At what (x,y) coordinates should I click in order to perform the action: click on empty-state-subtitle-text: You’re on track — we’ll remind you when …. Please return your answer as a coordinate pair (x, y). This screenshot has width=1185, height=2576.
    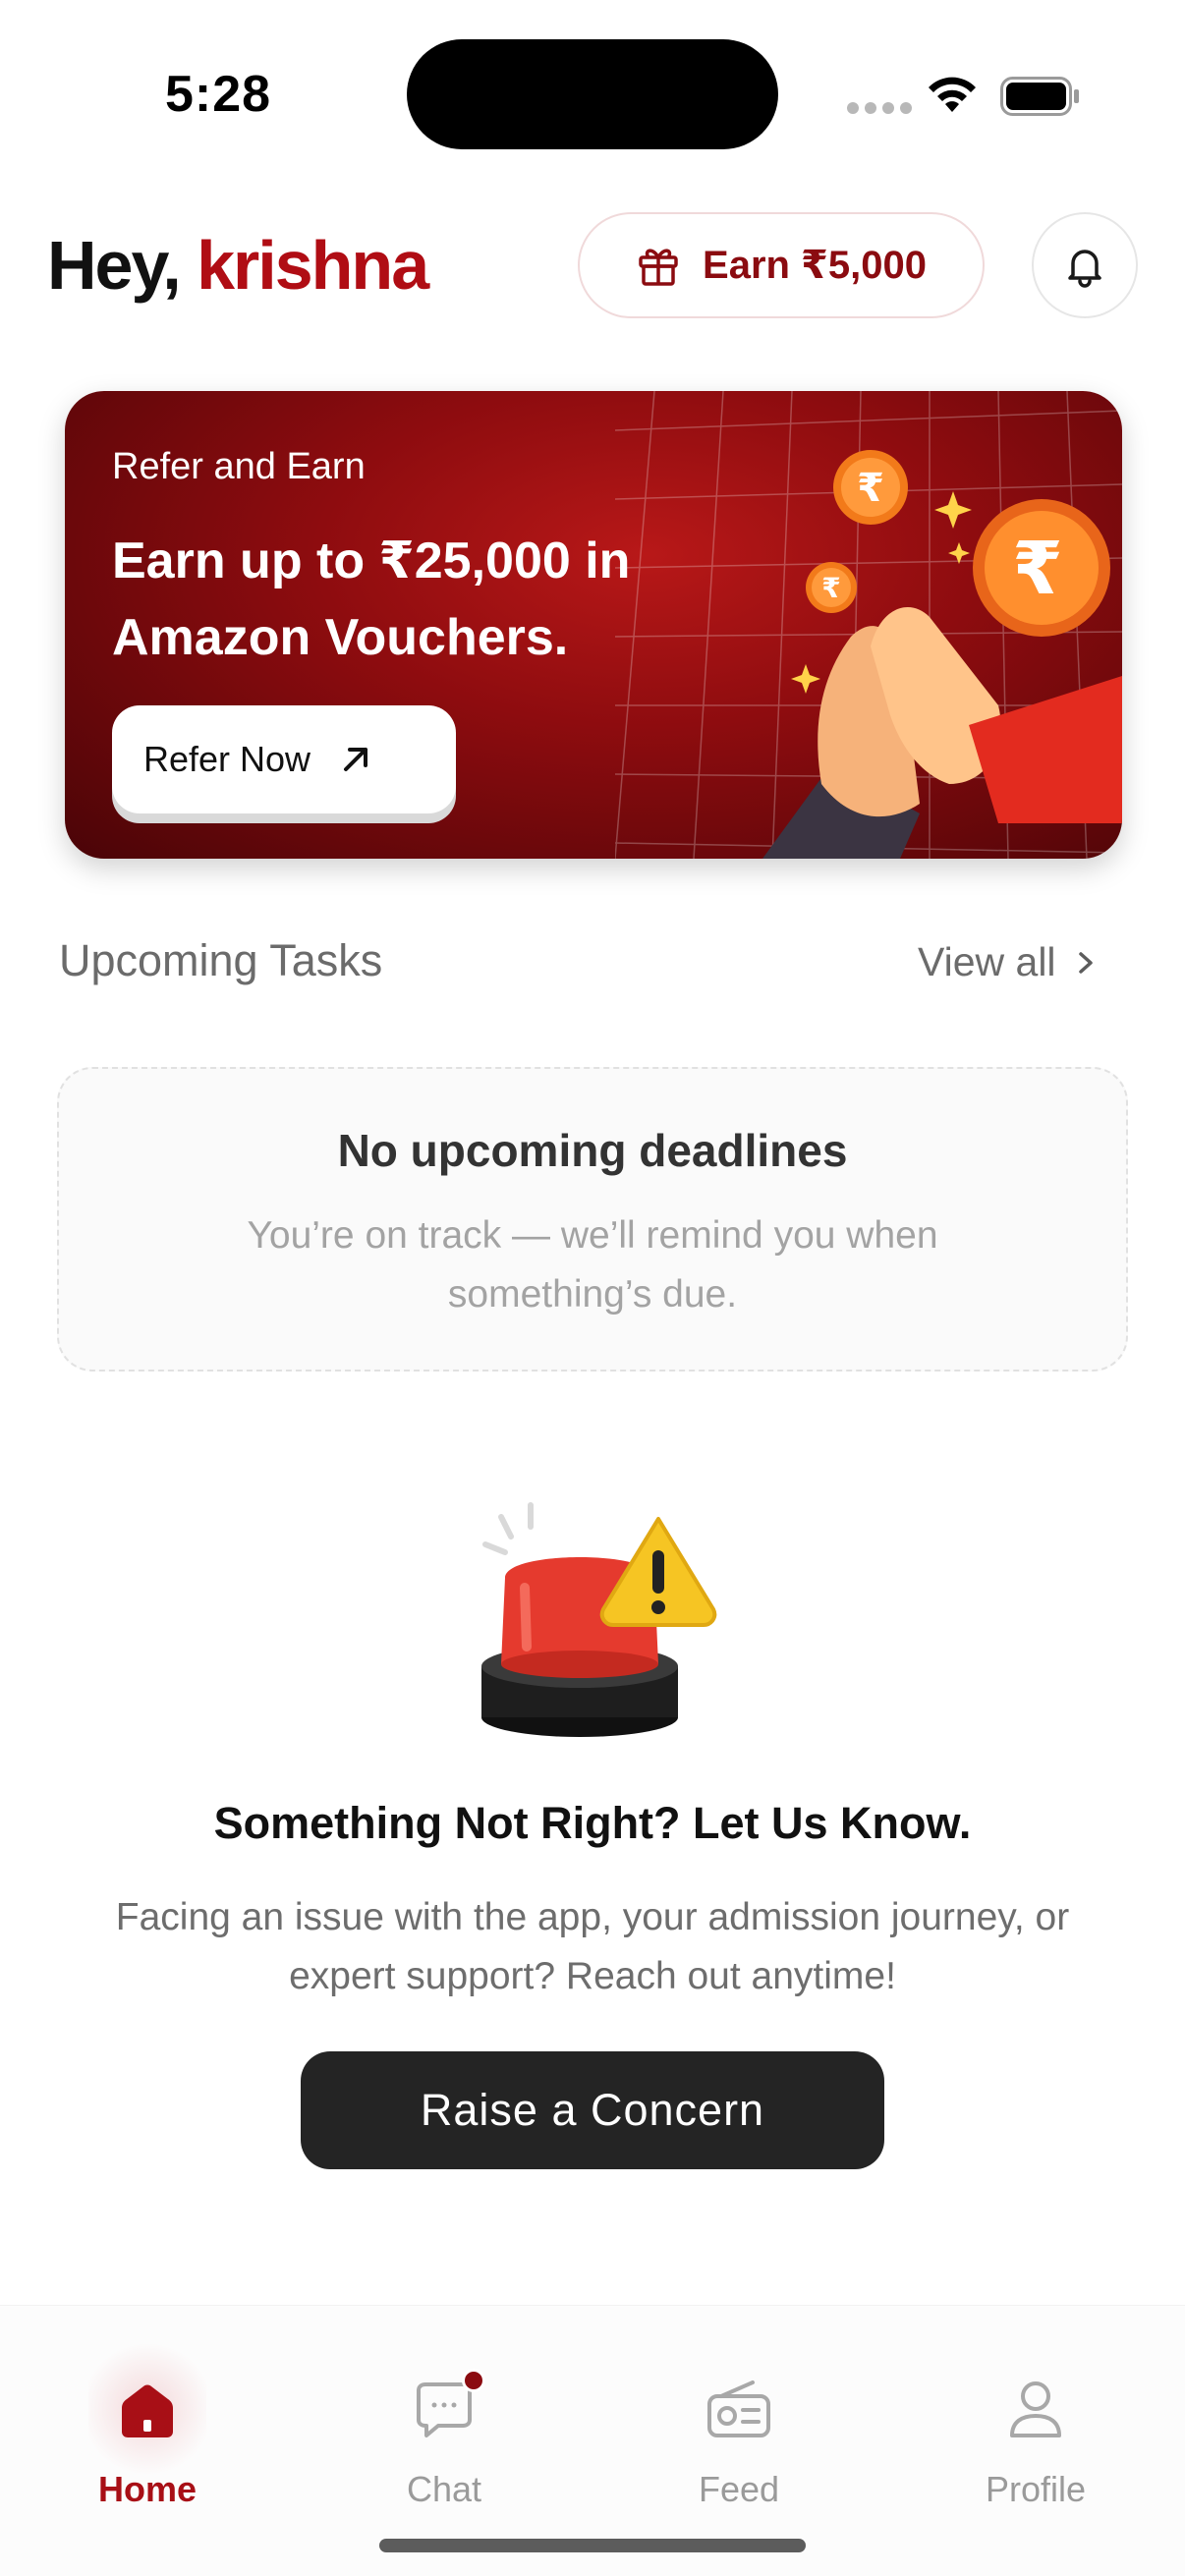
    Looking at the image, I should click on (592, 1265).